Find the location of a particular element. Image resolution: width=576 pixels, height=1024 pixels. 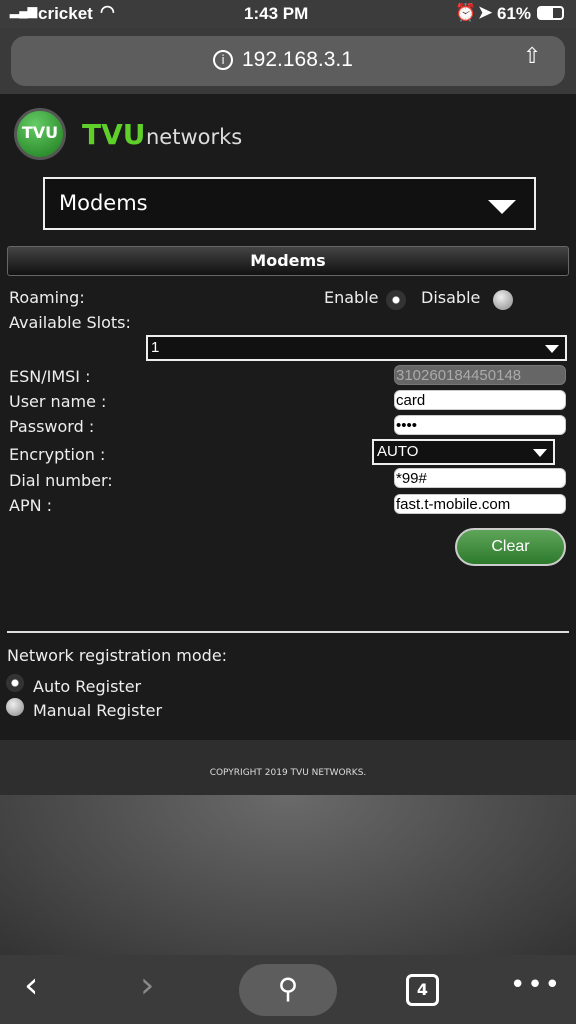

url-text: 192.168.3.1 is located at coordinates (297, 60).